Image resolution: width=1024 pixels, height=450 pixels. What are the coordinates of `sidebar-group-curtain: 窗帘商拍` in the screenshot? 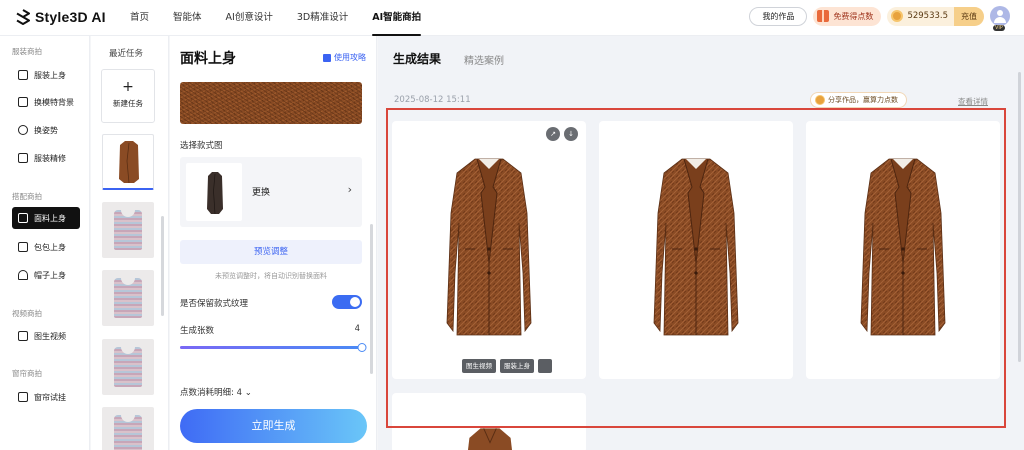 It's located at (27, 373).